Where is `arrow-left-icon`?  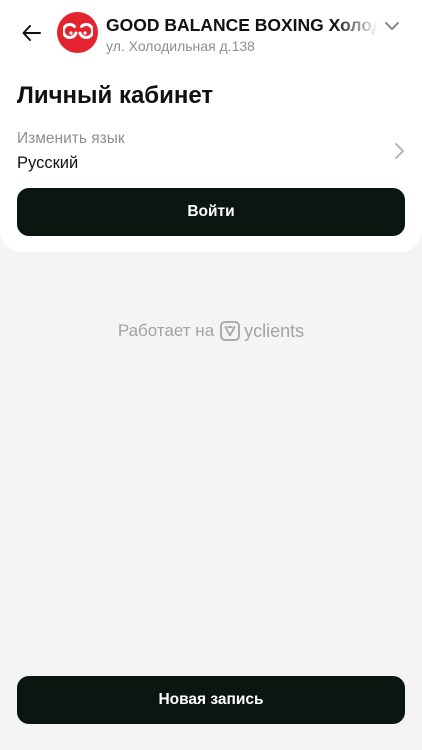 arrow-left-icon is located at coordinates (32, 33).